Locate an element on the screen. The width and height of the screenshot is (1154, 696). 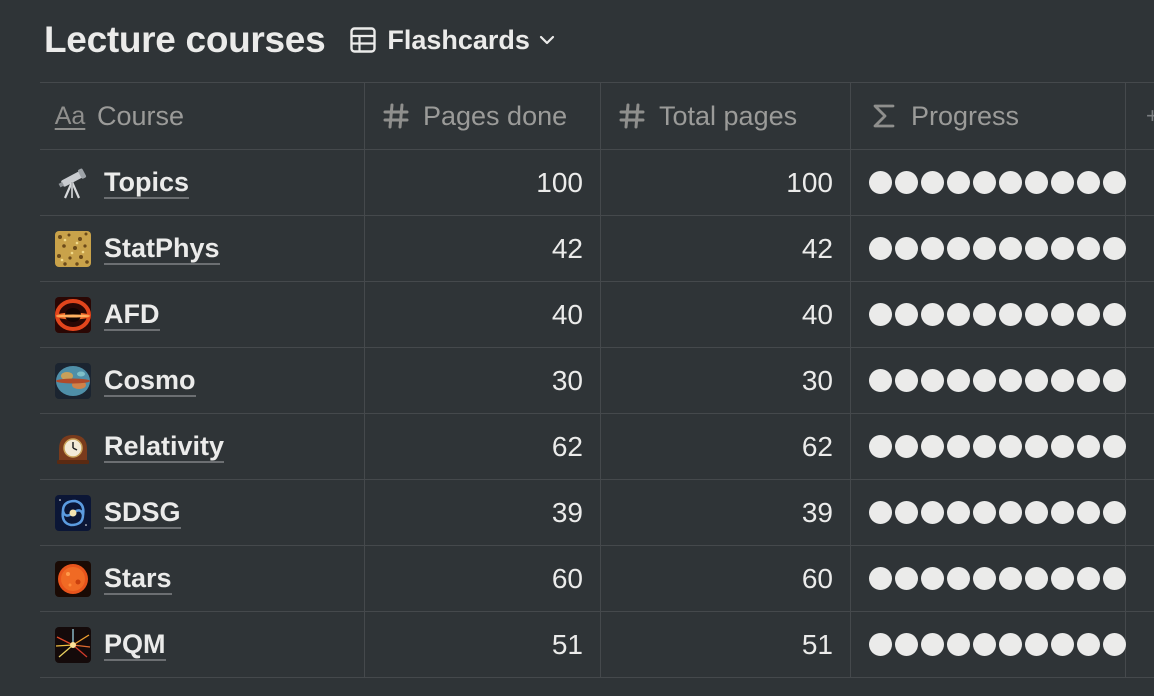
course-cell: Cosmo is located at coordinates (202, 380).